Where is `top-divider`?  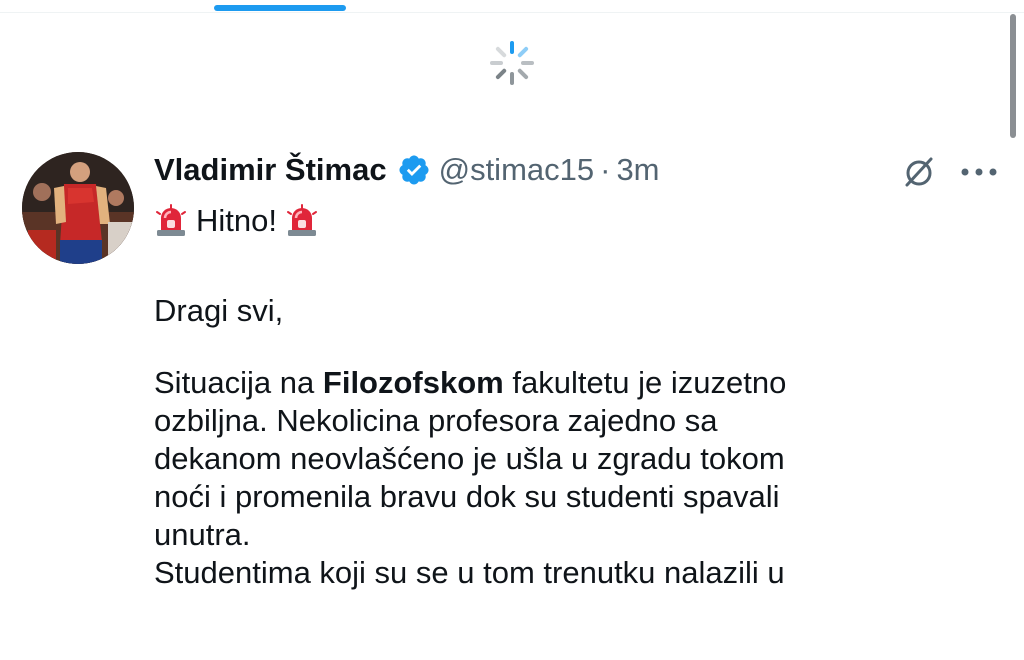
top-divider is located at coordinates (512, 12).